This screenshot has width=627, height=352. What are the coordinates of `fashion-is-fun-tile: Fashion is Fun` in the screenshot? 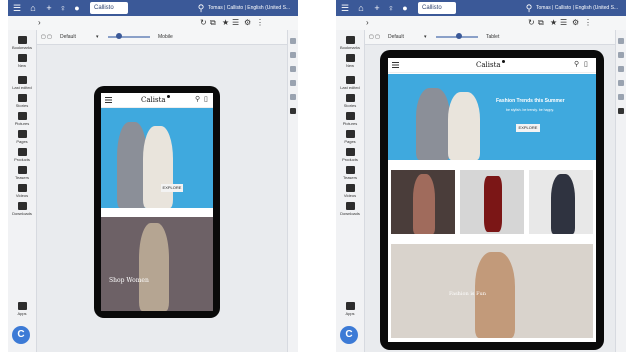 It's located at (492, 291).